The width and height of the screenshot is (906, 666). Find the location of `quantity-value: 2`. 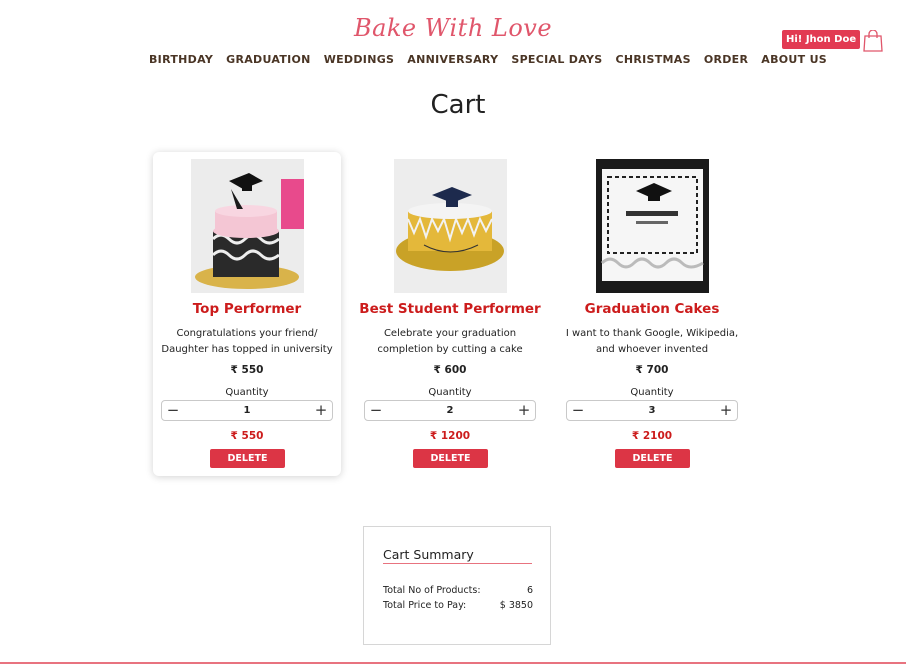

quantity-value: 2 is located at coordinates (450, 410).